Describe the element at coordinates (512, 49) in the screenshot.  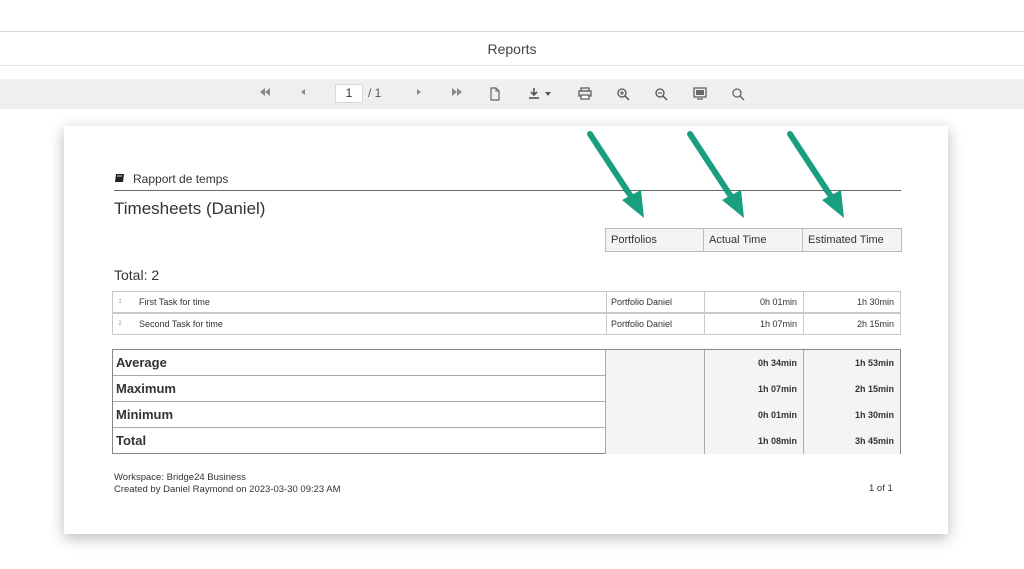
I see `window-title: Reports` at that location.